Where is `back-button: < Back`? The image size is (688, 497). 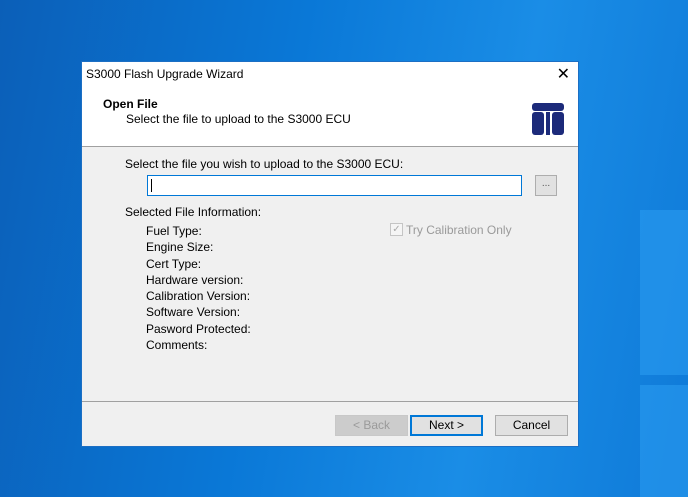 back-button: < Back is located at coordinates (371, 425).